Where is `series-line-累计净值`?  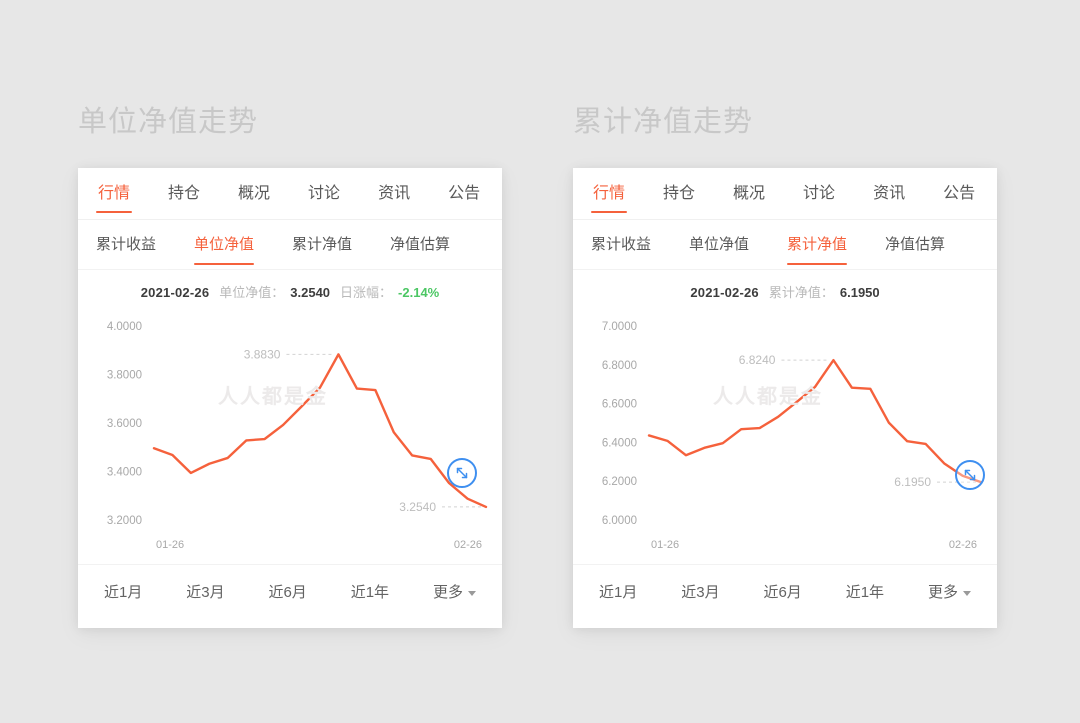
series-line-累计净值 is located at coordinates (815, 421).